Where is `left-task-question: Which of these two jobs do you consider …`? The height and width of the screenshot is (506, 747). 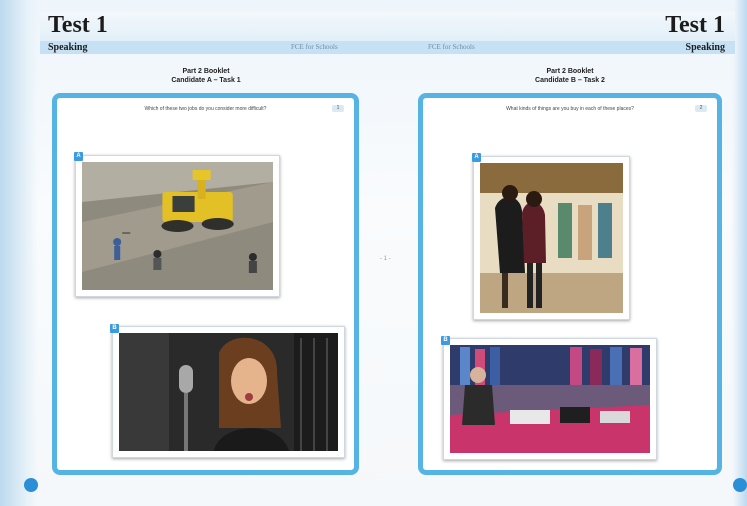 left-task-question: Which of these two jobs do you consider … is located at coordinates (205, 109).